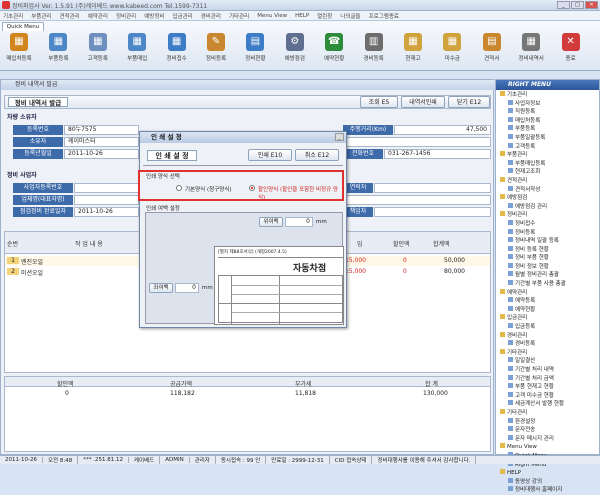 The height and width of the screenshot is (495, 600). I want to click on ceo-field, so click(106, 200).